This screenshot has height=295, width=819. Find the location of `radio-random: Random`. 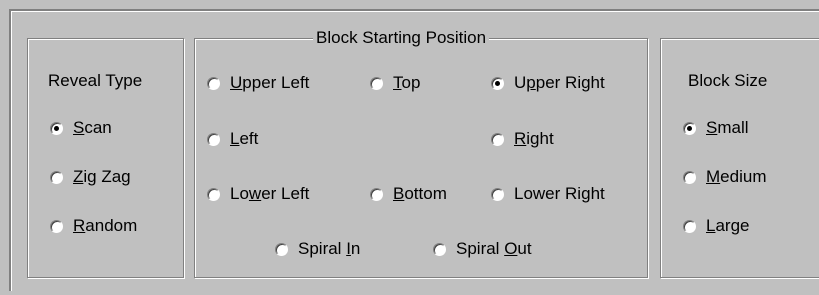

radio-random: Random is located at coordinates (93, 226).